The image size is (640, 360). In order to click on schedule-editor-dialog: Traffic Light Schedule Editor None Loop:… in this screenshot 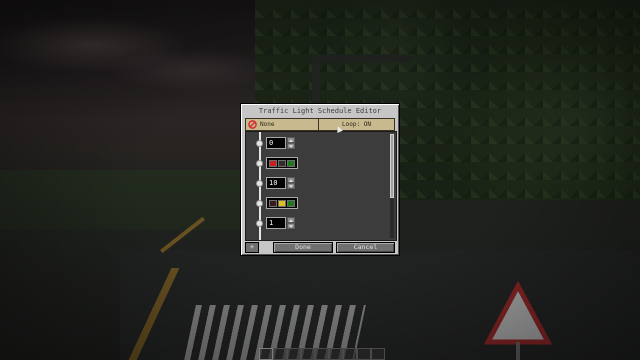, I will do `click(320, 179)`.